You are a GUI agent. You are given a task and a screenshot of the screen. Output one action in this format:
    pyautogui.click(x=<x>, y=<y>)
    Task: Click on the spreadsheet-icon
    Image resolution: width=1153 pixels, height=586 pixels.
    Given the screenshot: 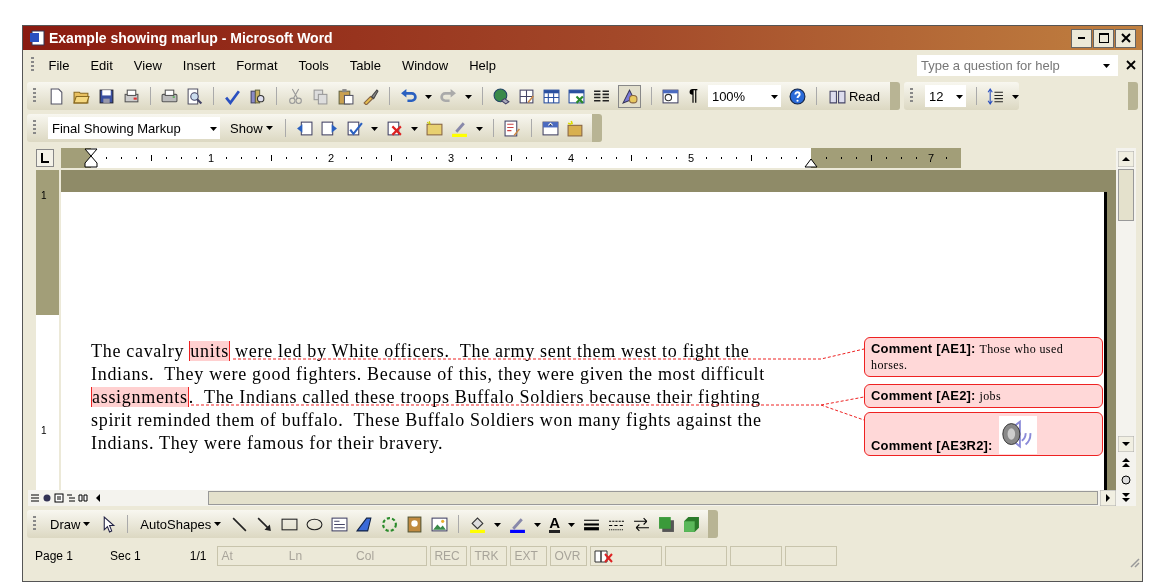 What is the action you would take?
    pyautogui.click(x=576, y=96)
    